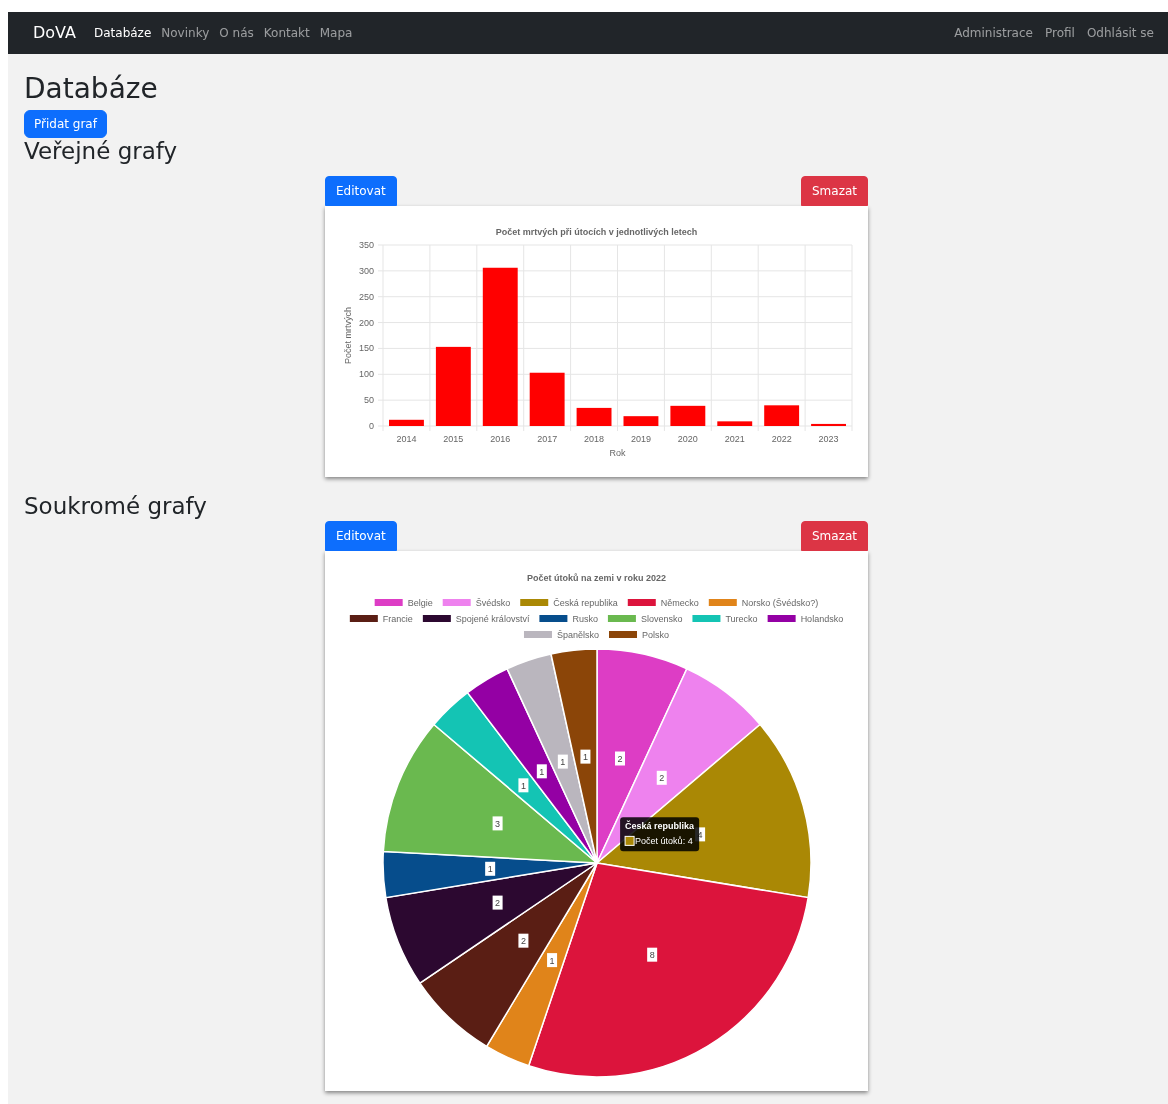 This screenshot has width=1168, height=1104. What do you see at coordinates (185, 33) in the screenshot?
I see `nav-link: Novinky` at bounding box center [185, 33].